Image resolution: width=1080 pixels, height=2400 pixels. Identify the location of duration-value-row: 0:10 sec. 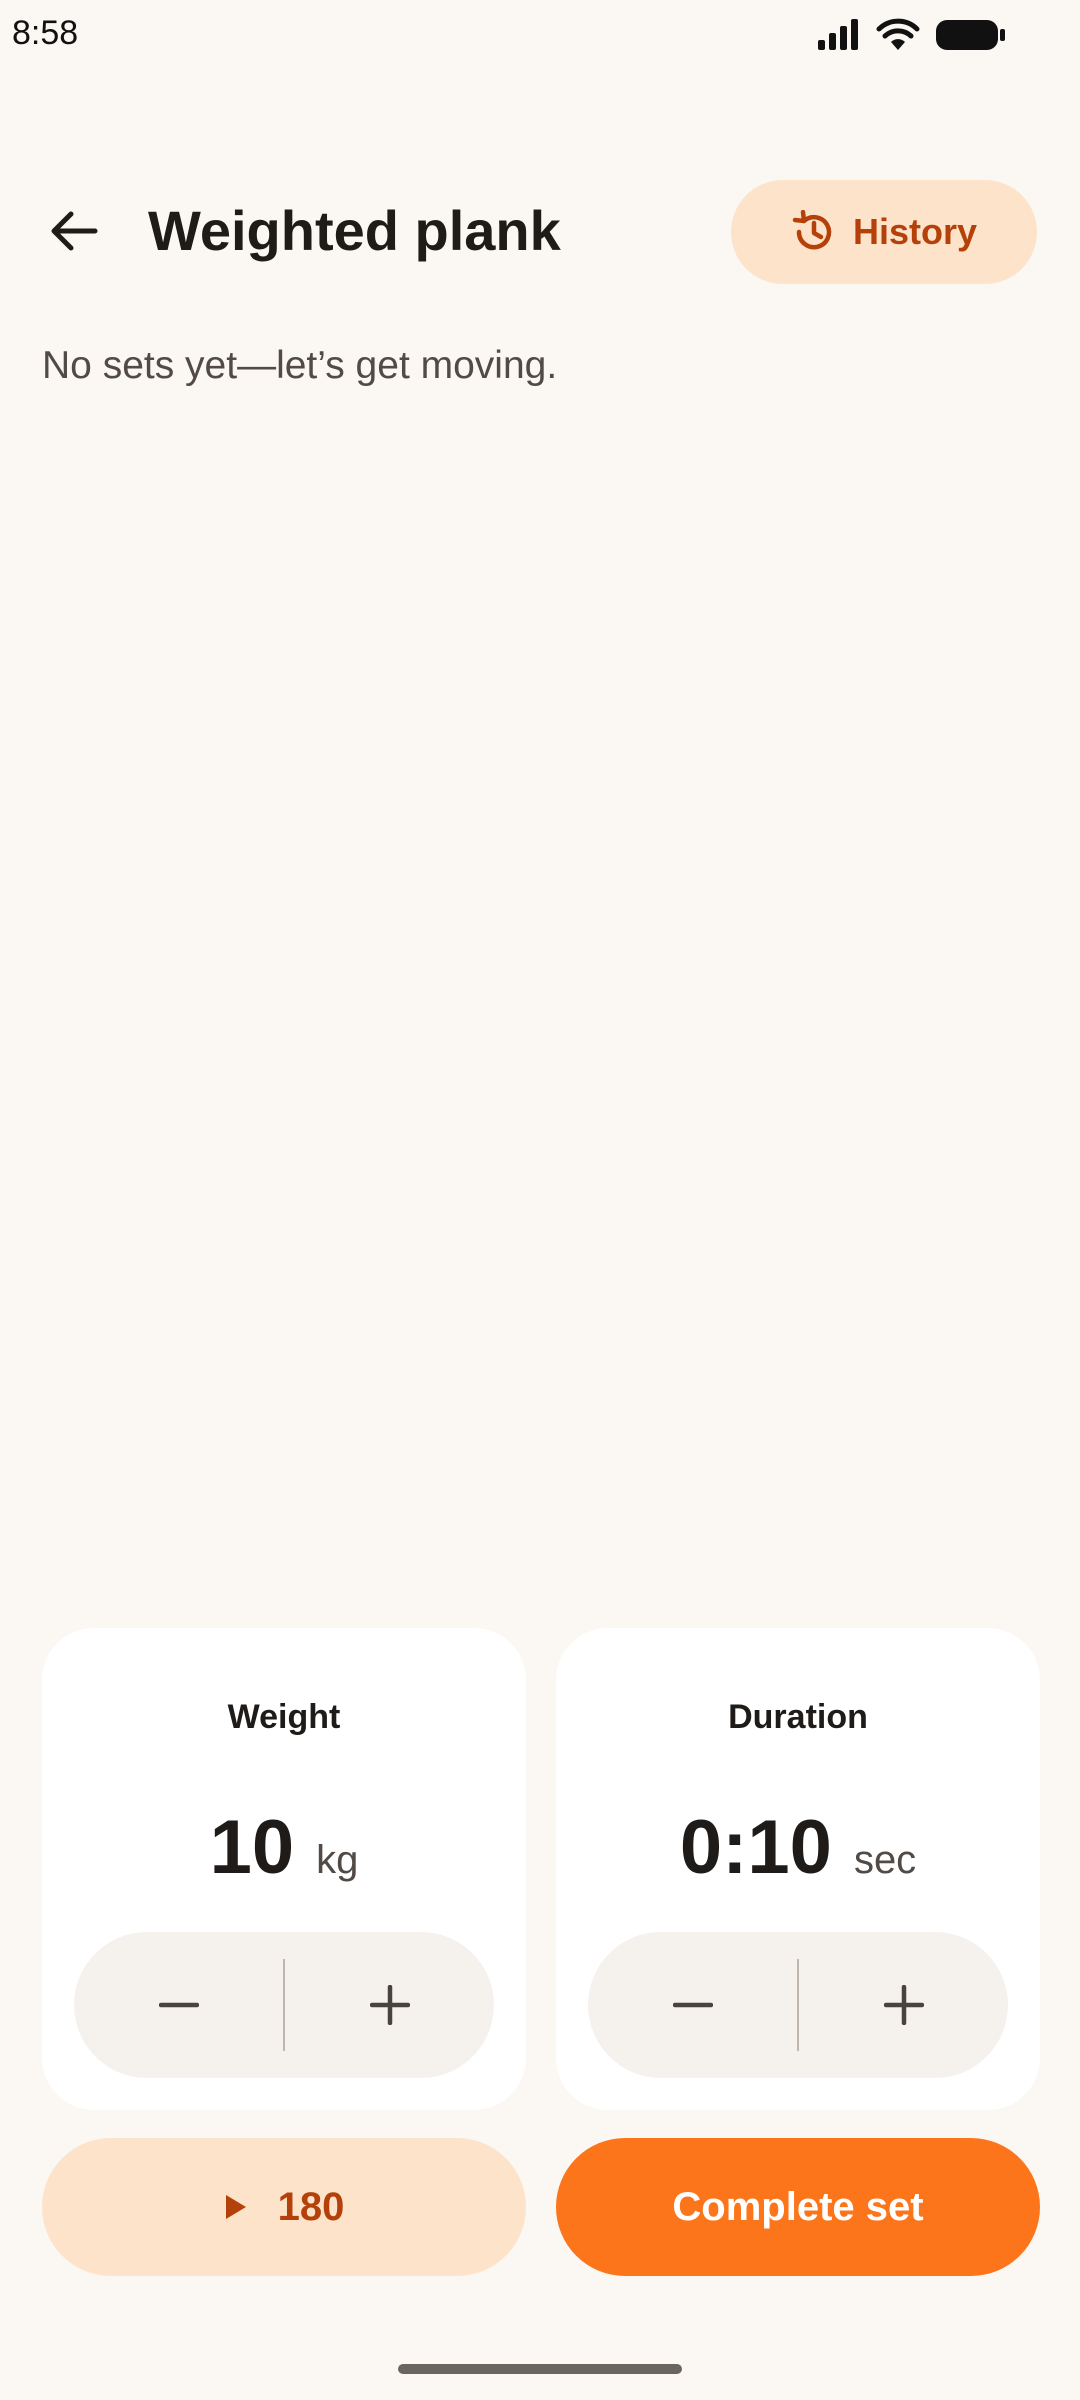
(798, 1847).